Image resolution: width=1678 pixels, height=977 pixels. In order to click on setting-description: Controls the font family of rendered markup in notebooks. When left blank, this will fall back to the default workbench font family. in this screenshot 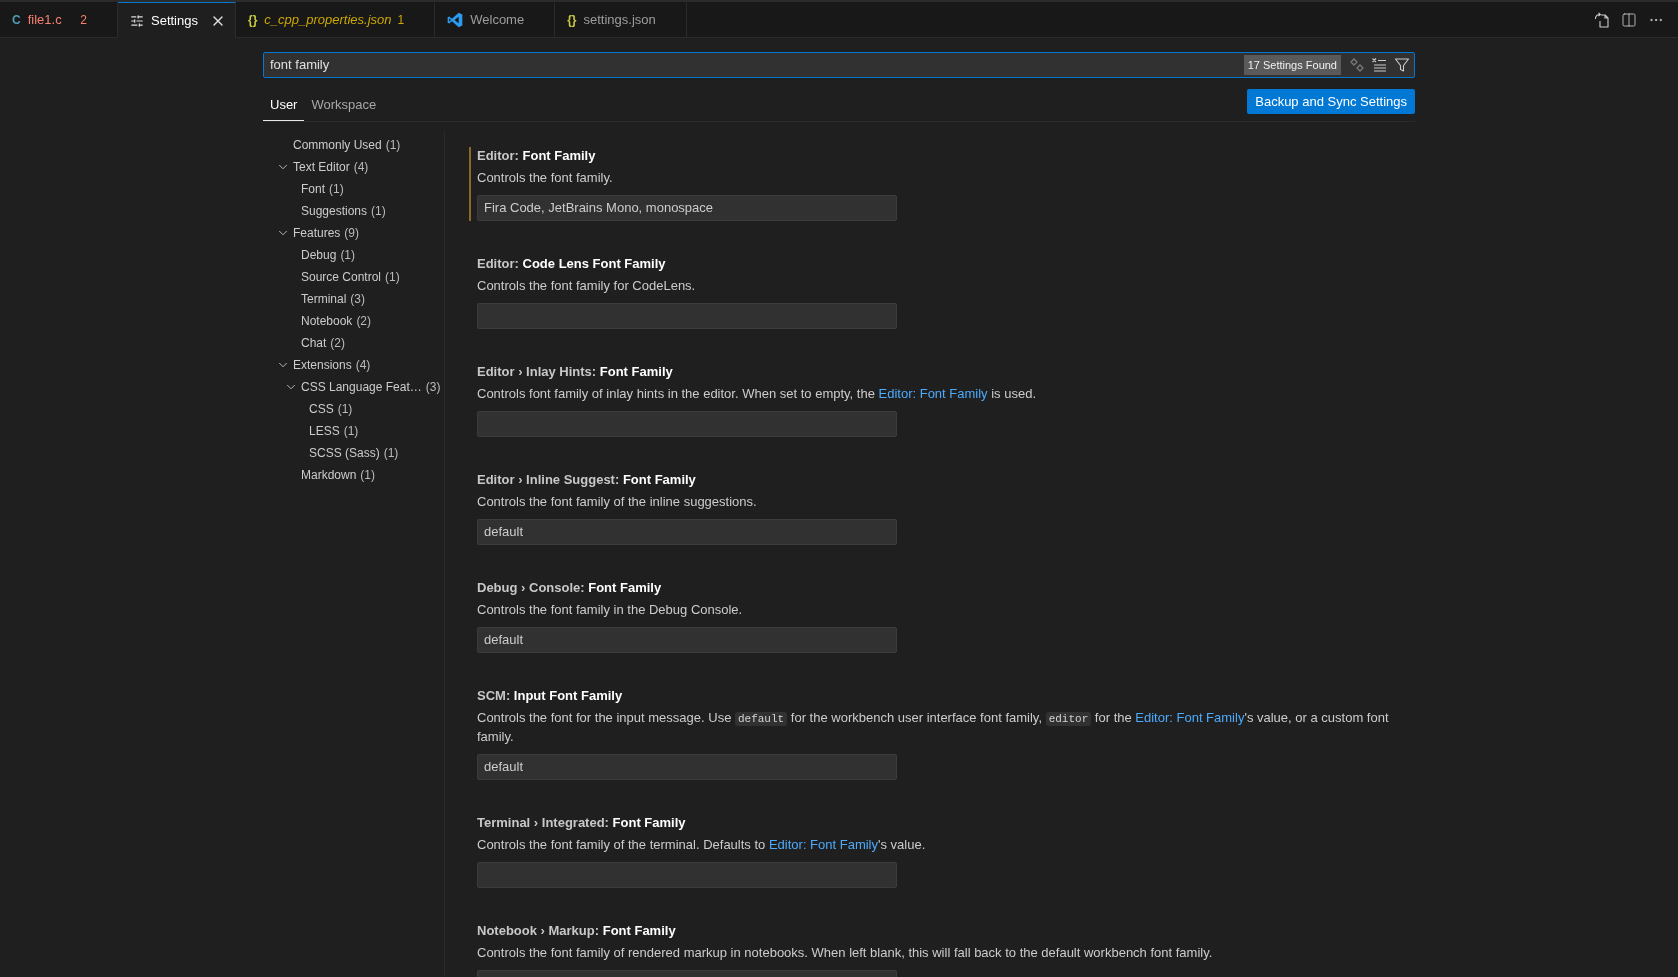, I will do `click(845, 953)`.